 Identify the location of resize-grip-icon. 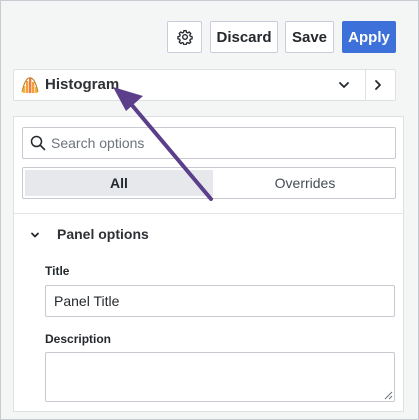
(388, 395).